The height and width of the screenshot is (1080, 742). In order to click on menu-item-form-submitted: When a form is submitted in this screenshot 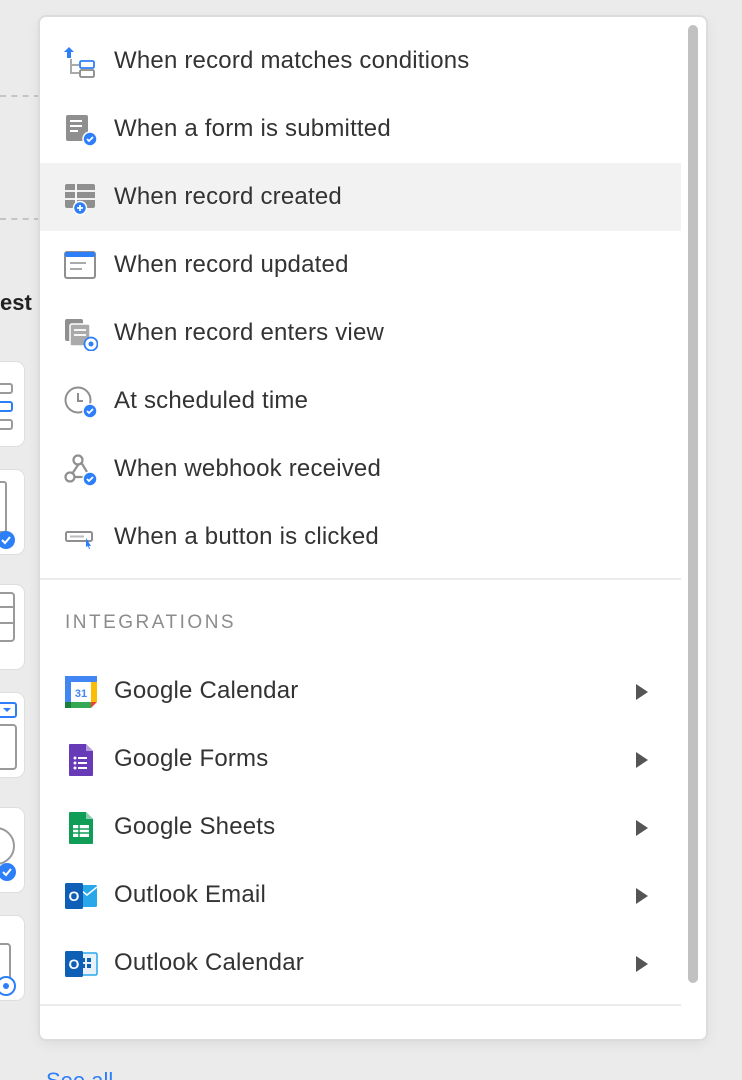, I will do `click(360, 129)`.